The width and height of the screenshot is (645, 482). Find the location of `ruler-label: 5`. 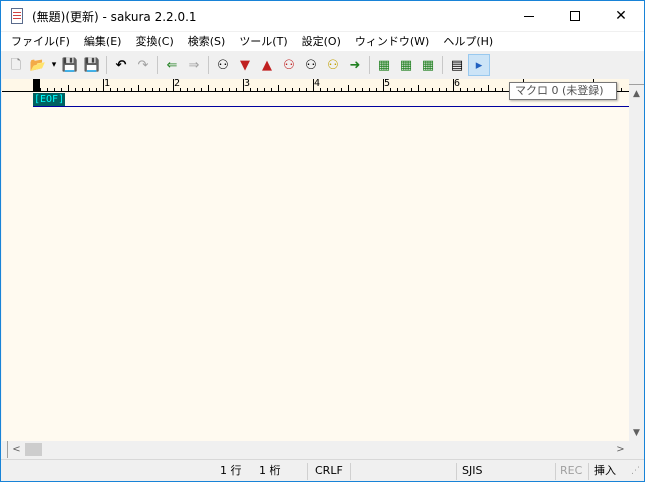

ruler-label: 5 is located at coordinates (387, 84).